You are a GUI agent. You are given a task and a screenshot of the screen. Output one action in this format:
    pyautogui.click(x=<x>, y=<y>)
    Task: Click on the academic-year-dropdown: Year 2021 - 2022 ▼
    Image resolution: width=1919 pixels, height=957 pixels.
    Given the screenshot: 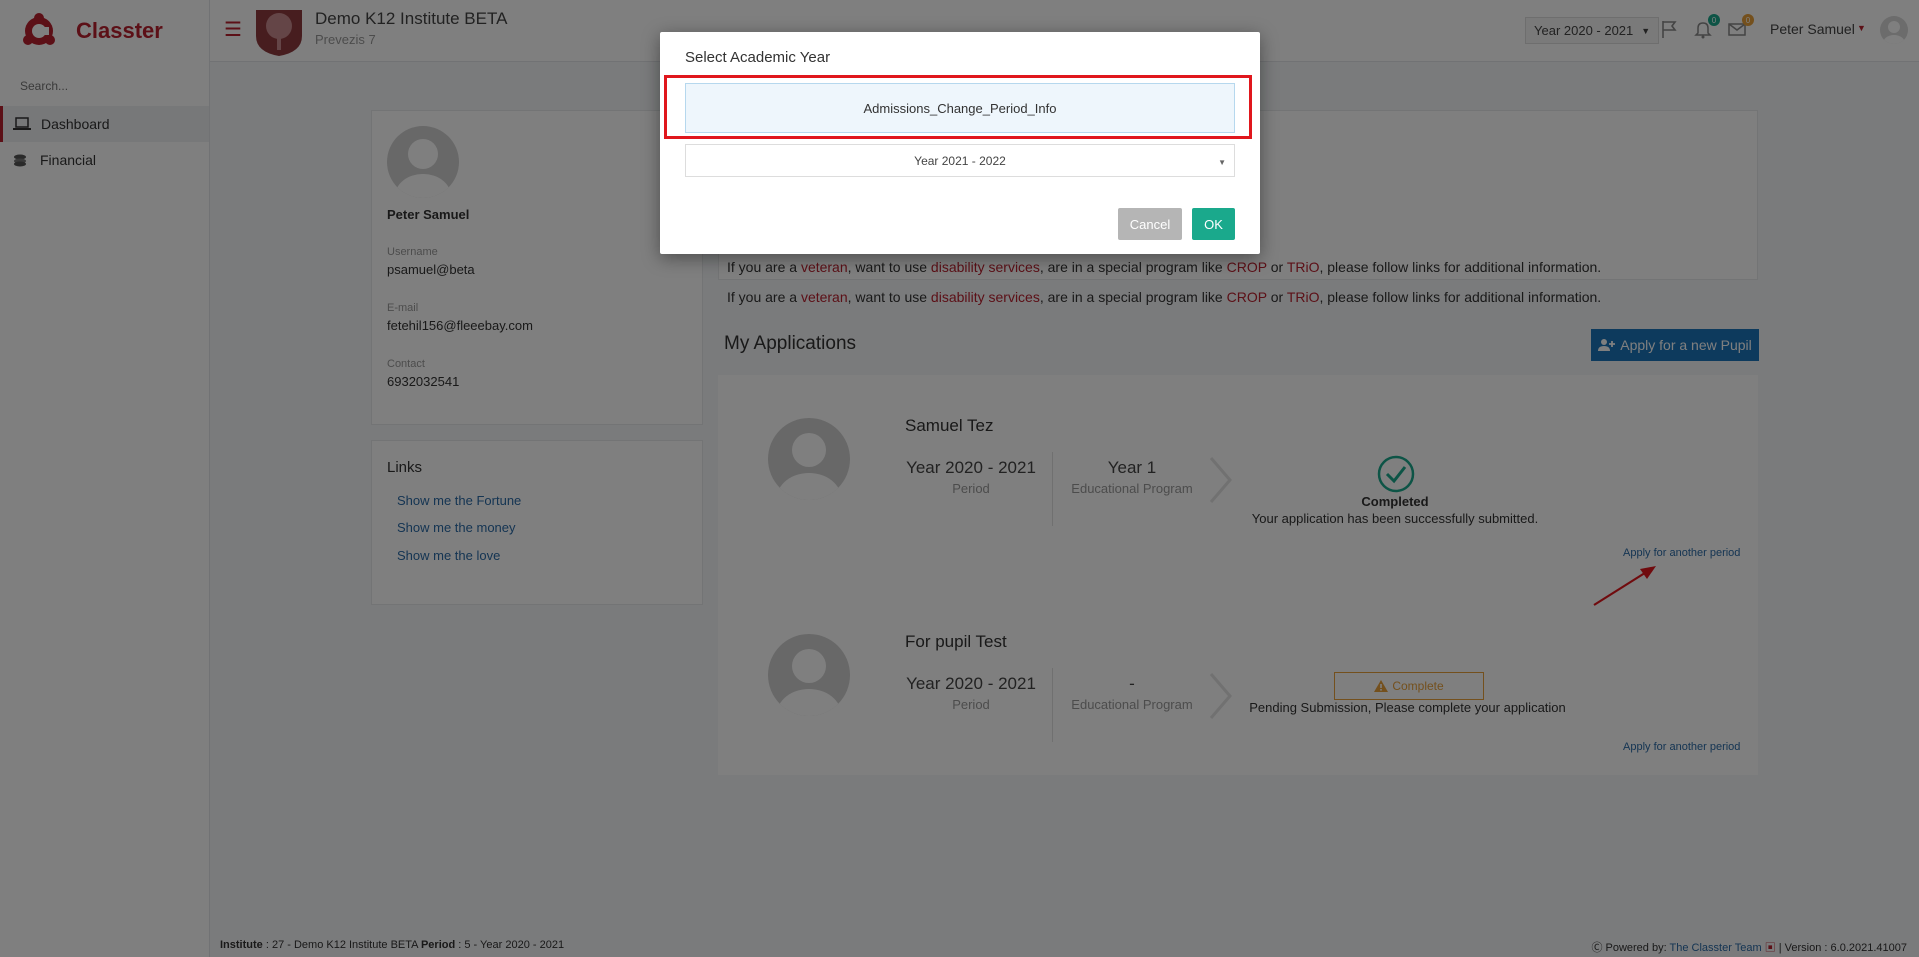 What is the action you would take?
    pyautogui.click(x=960, y=160)
    